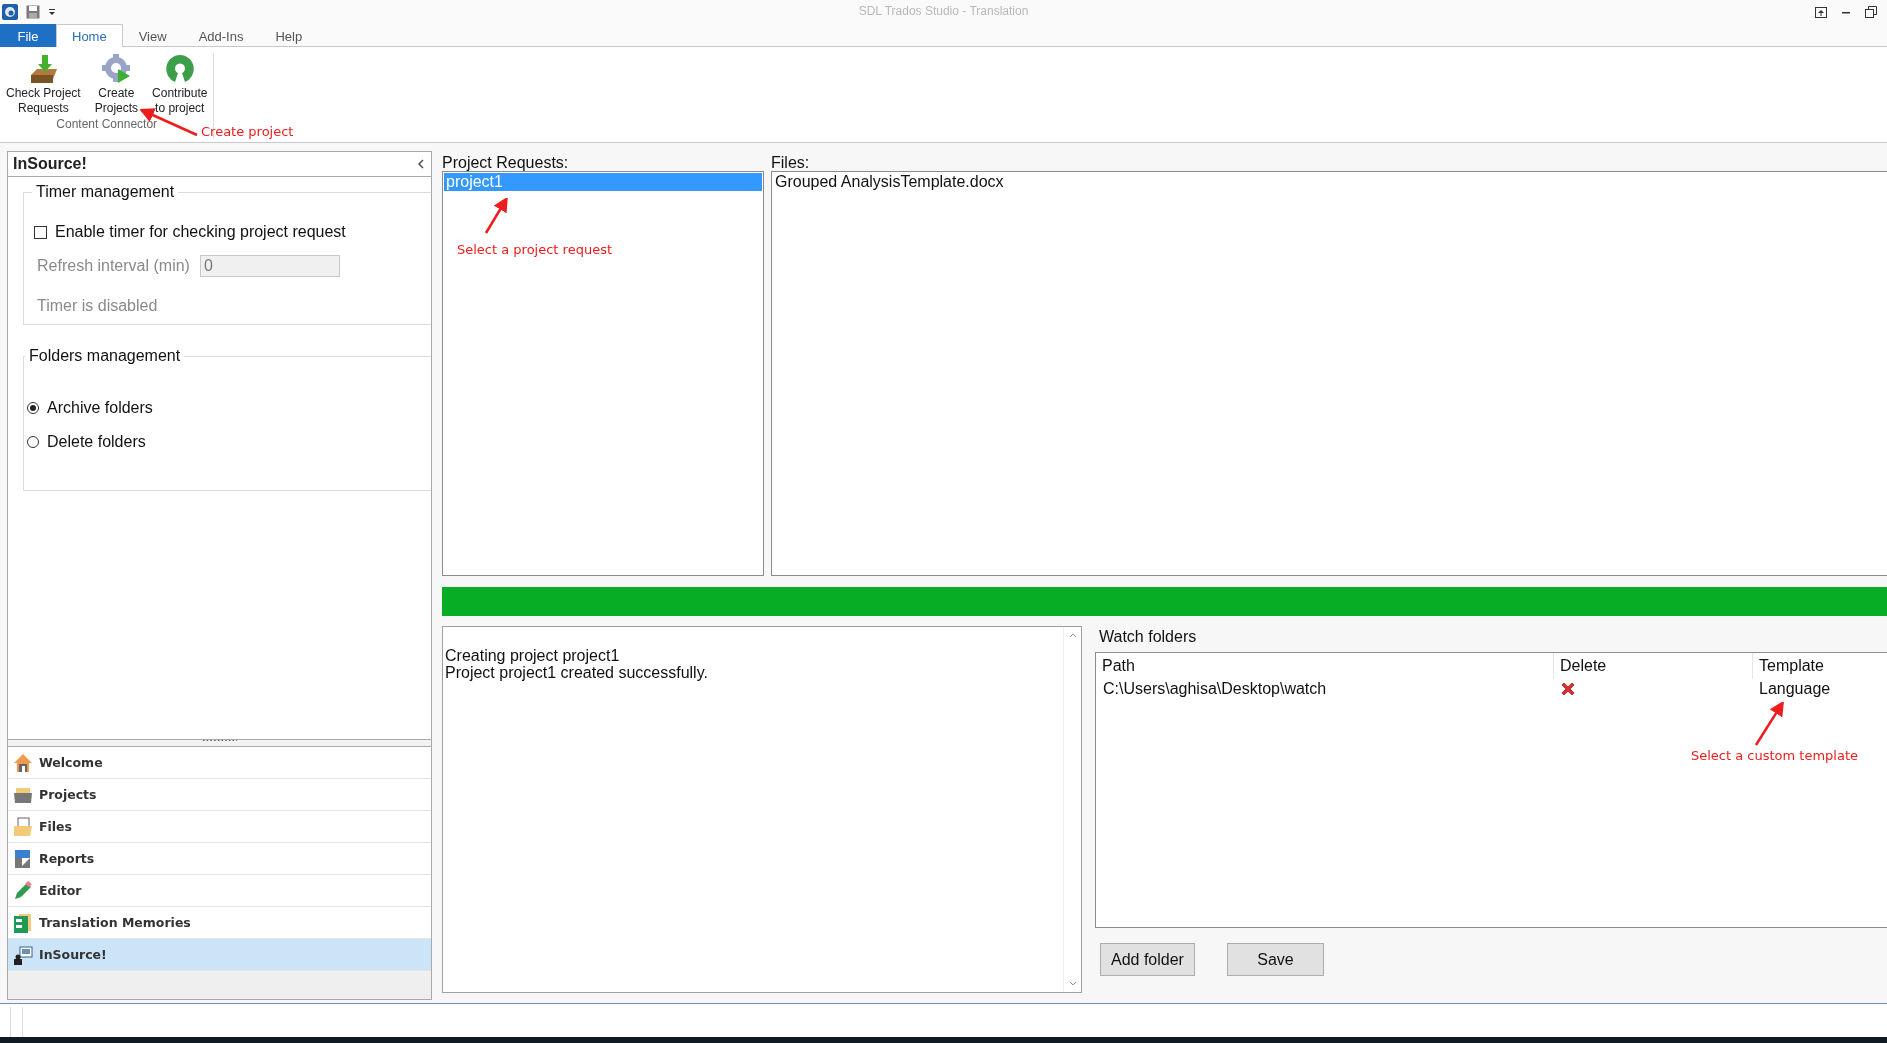 This screenshot has height=1043, width=1887. What do you see at coordinates (532, 655) in the screenshot?
I see `log-line: Creating project project1` at bounding box center [532, 655].